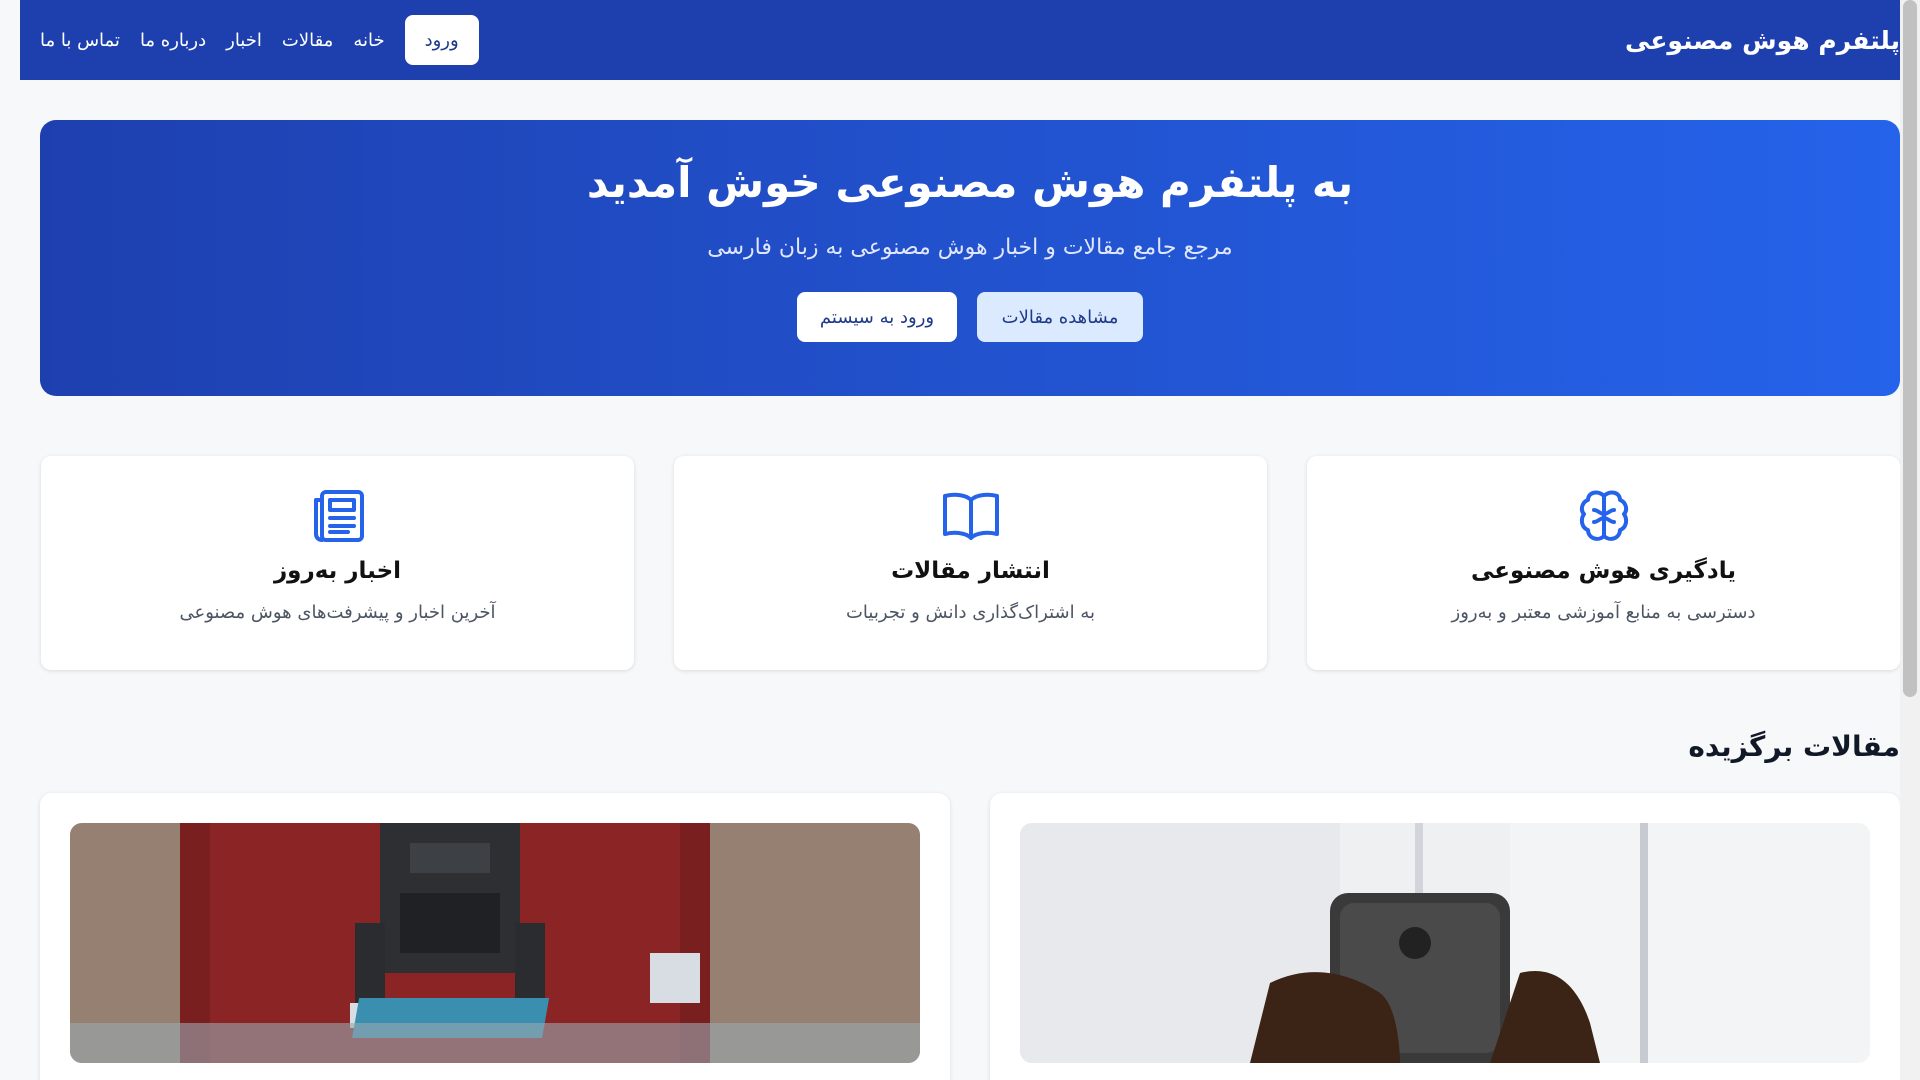  I want to click on feature-title: اخبار به‌روز, so click(337, 571).